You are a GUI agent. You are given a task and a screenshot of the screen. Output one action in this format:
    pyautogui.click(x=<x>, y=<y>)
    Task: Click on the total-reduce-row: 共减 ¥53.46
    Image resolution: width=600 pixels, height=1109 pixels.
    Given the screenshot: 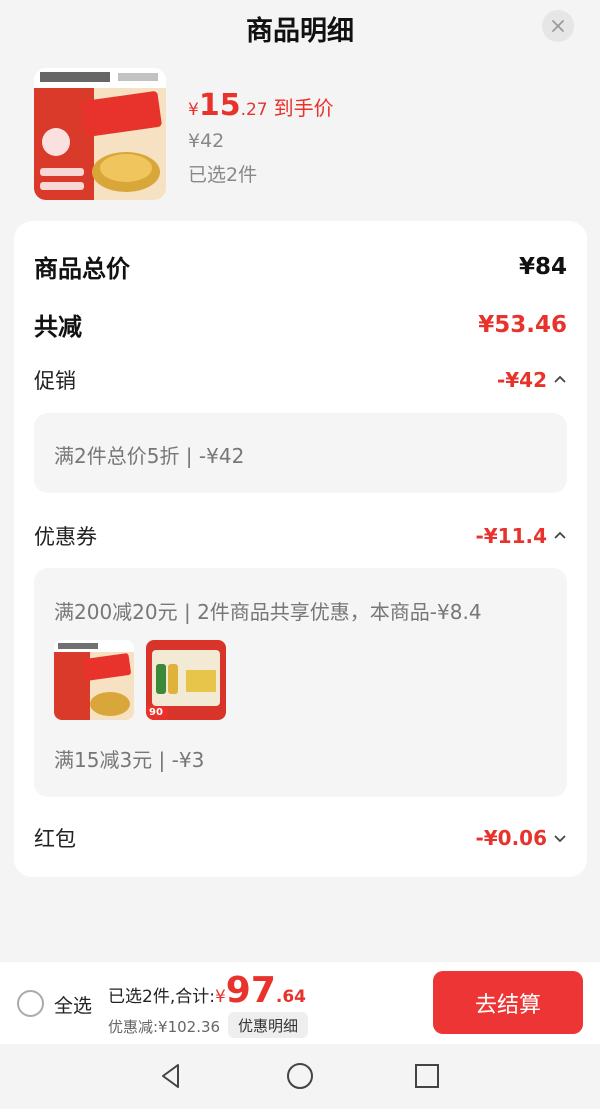 What is the action you would take?
    pyautogui.click(x=300, y=324)
    